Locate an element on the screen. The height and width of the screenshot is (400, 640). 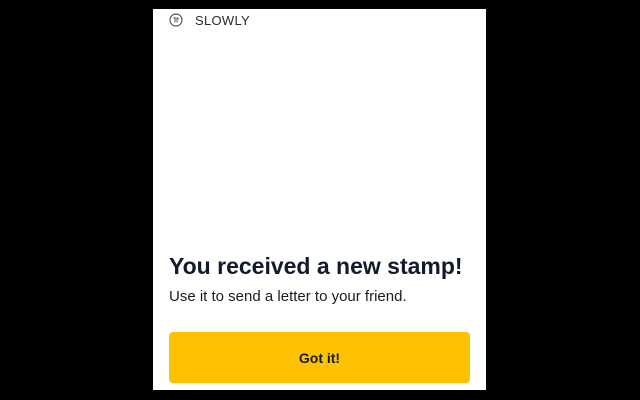
dialog-title: You received a new stamp! is located at coordinates (316, 266).